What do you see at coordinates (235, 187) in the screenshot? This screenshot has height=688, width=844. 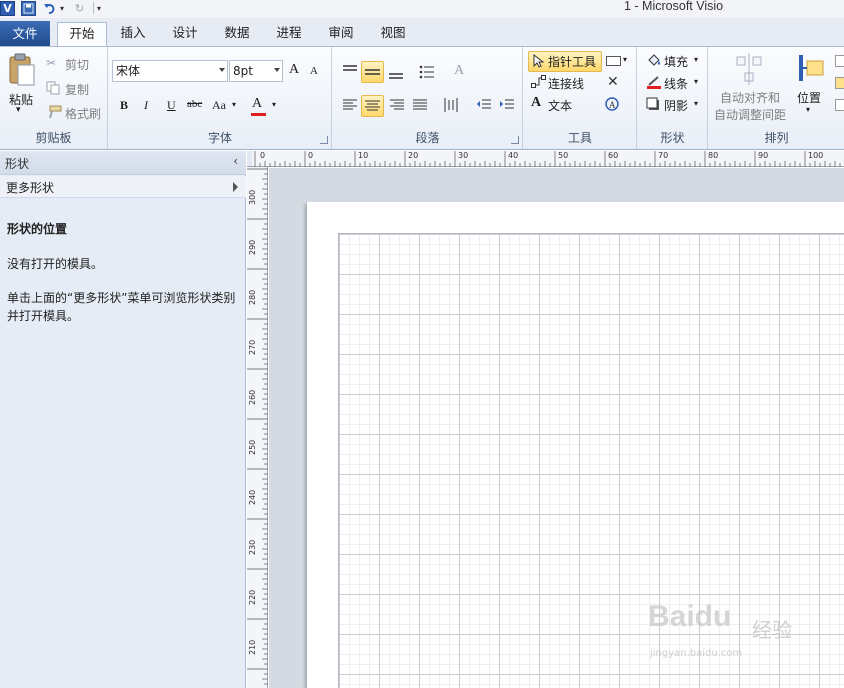 I see `more-shapes-arrow-icon` at bounding box center [235, 187].